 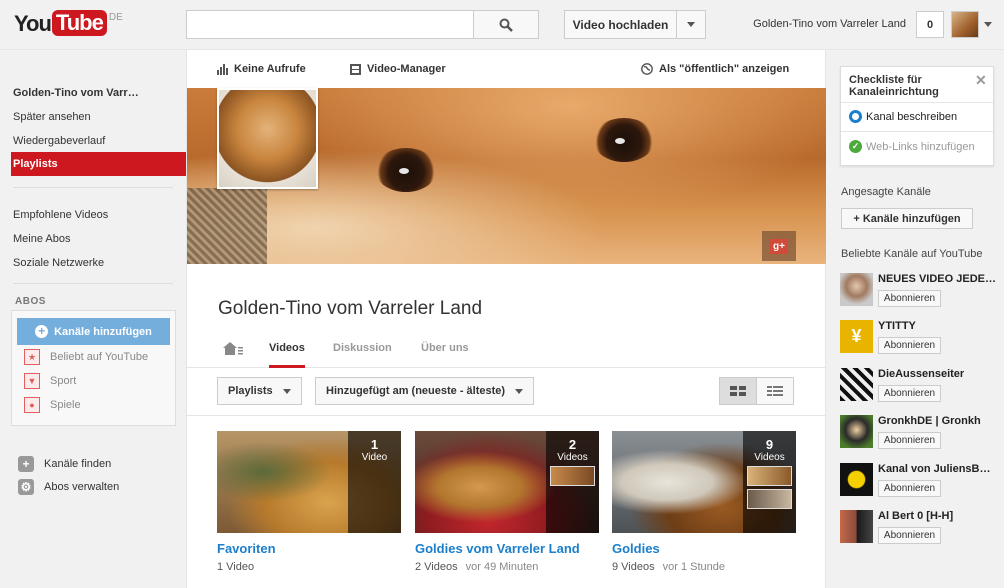 I want to click on add-channels-label: Kanäle hinzufügen, so click(x=103, y=331).